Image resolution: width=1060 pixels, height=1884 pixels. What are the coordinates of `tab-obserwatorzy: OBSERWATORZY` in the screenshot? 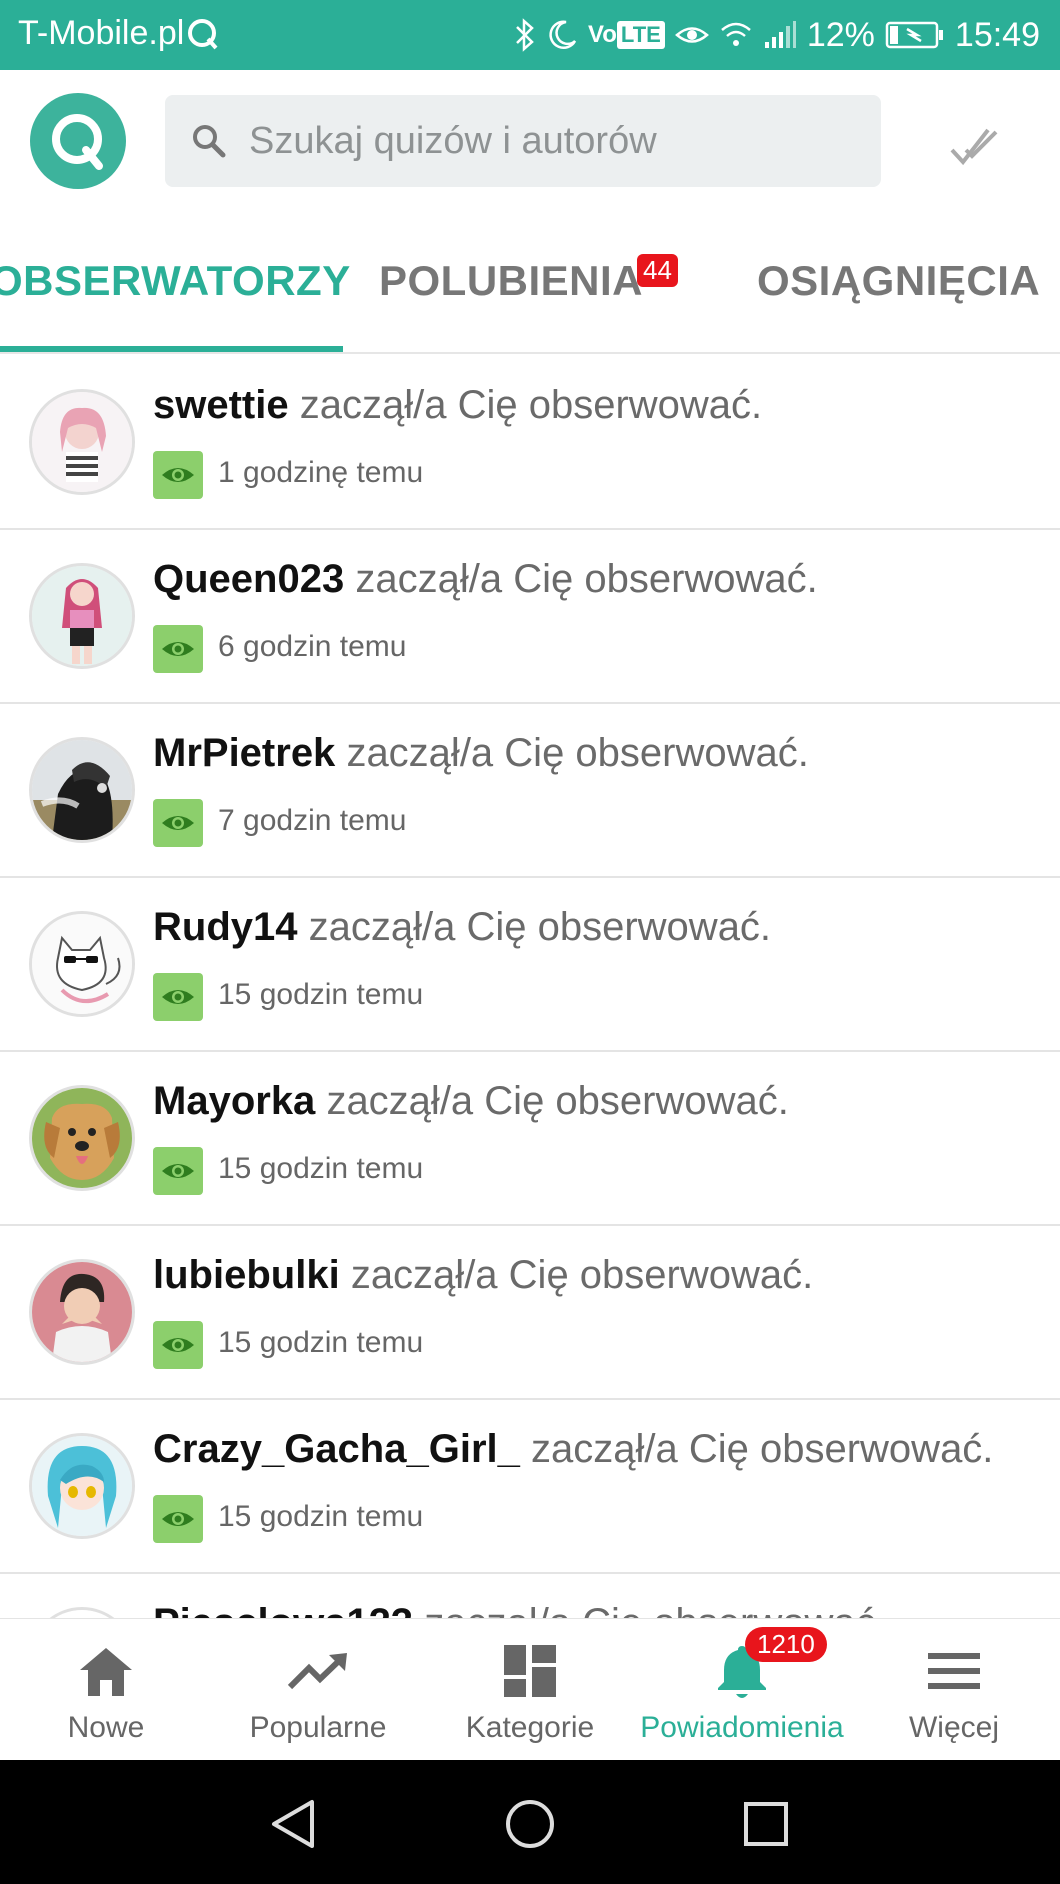 It's located at (175, 281).